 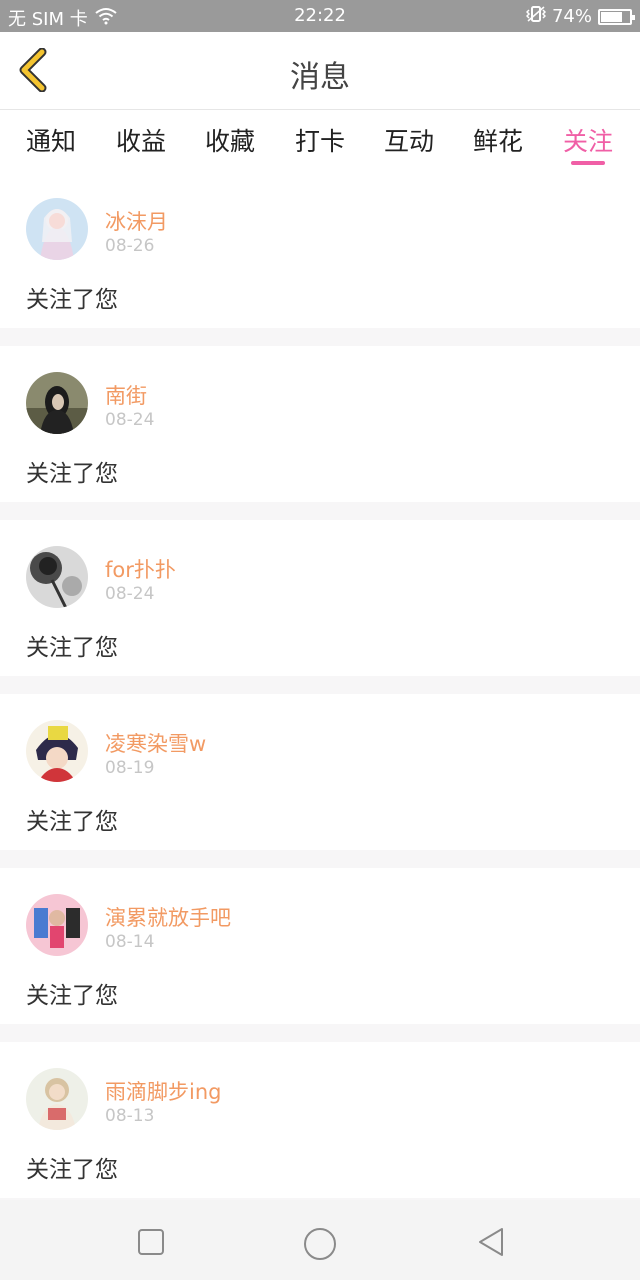 I want to click on tab-checkin: 打卡, so click(x=320, y=140).